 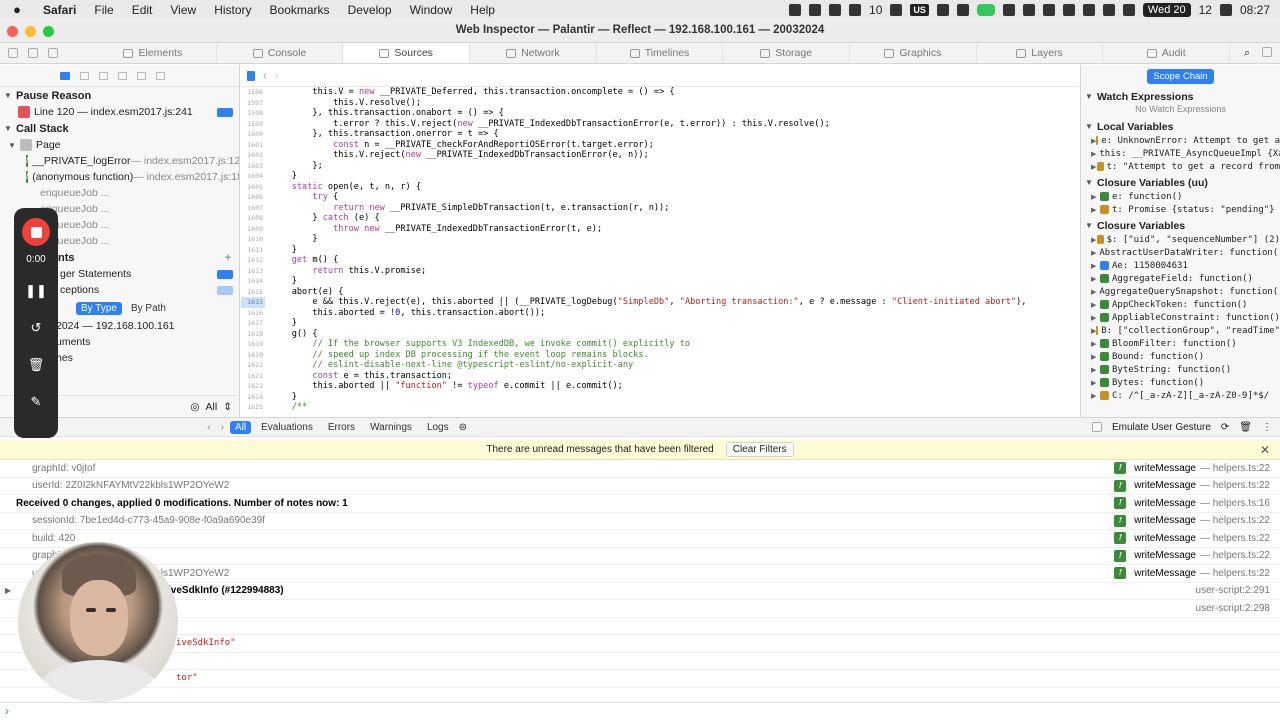 I want to click on trash-icon: 🗑, so click(x=36, y=365).